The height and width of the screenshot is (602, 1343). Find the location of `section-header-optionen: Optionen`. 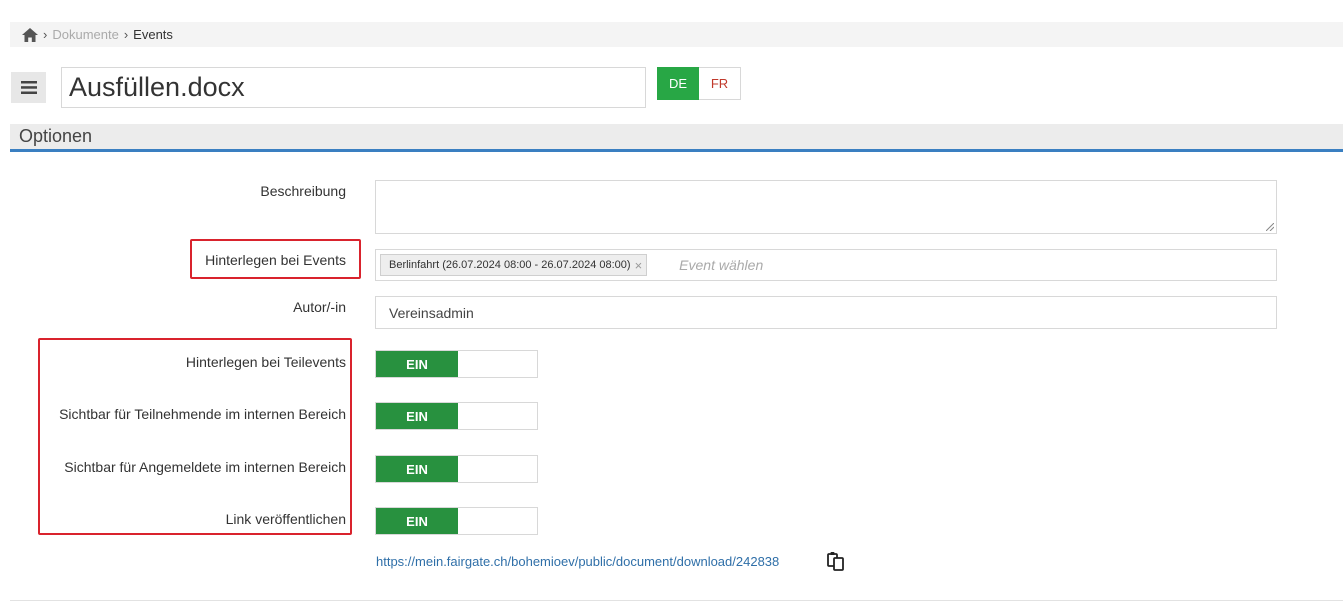

section-header-optionen: Optionen is located at coordinates (676, 138).